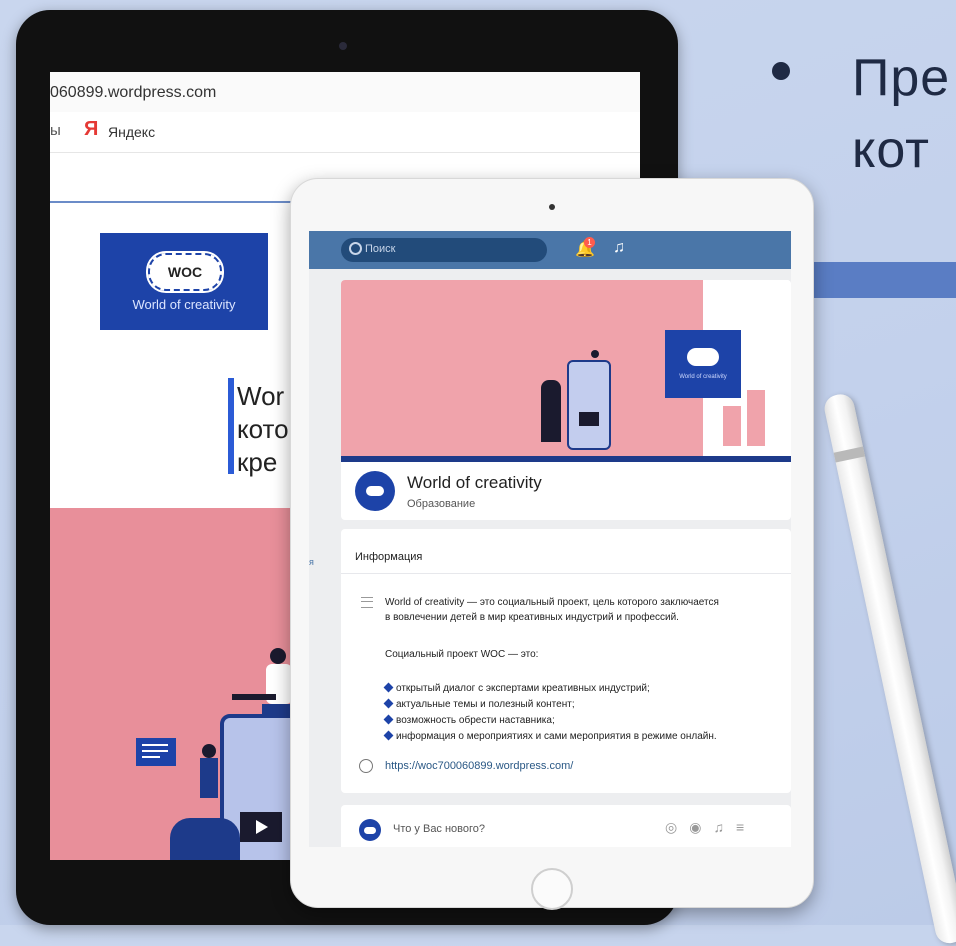 The height and width of the screenshot is (946, 956). Describe the element at coordinates (462, 654) in the screenshot. I see `info-intro: Социальный проект WOC — это:` at that location.